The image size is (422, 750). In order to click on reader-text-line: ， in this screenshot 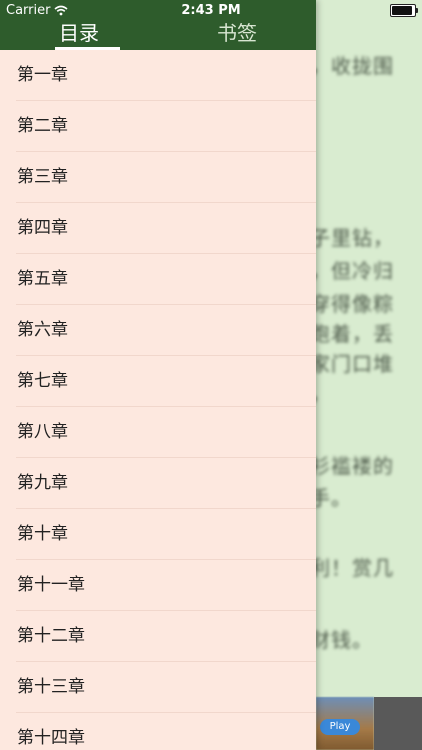, I will do `click(323, 392)`.